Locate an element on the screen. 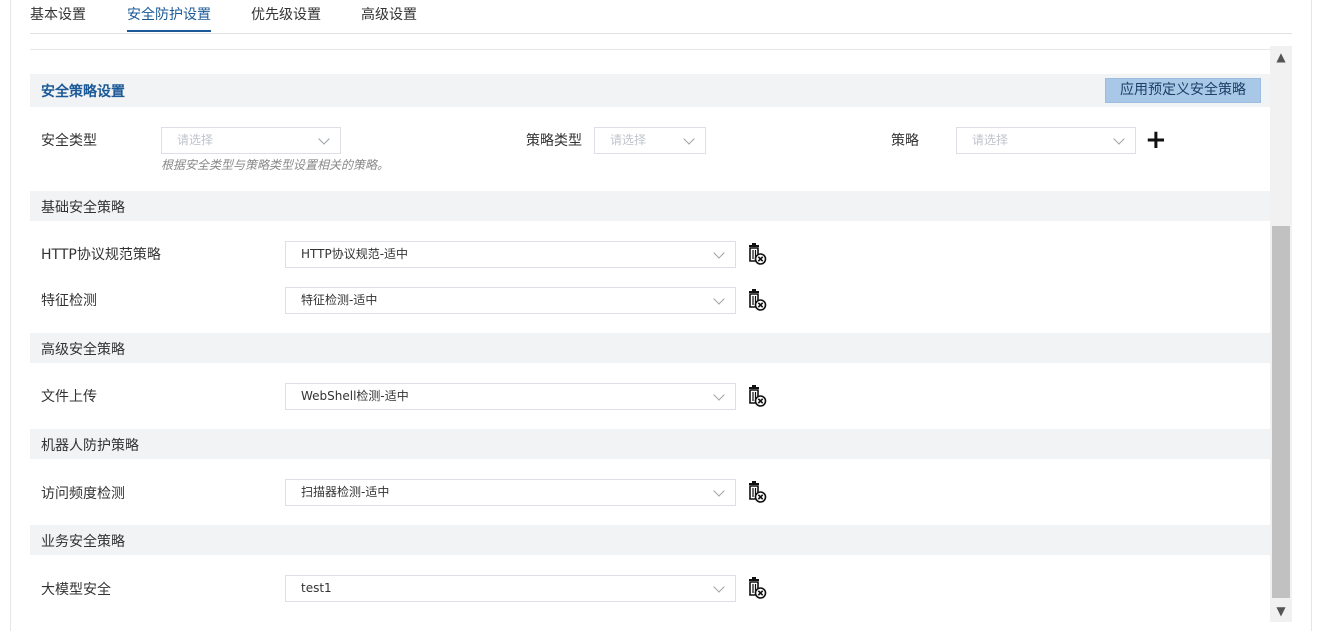  security-type-placeholder: 请选择 is located at coordinates (195, 140).